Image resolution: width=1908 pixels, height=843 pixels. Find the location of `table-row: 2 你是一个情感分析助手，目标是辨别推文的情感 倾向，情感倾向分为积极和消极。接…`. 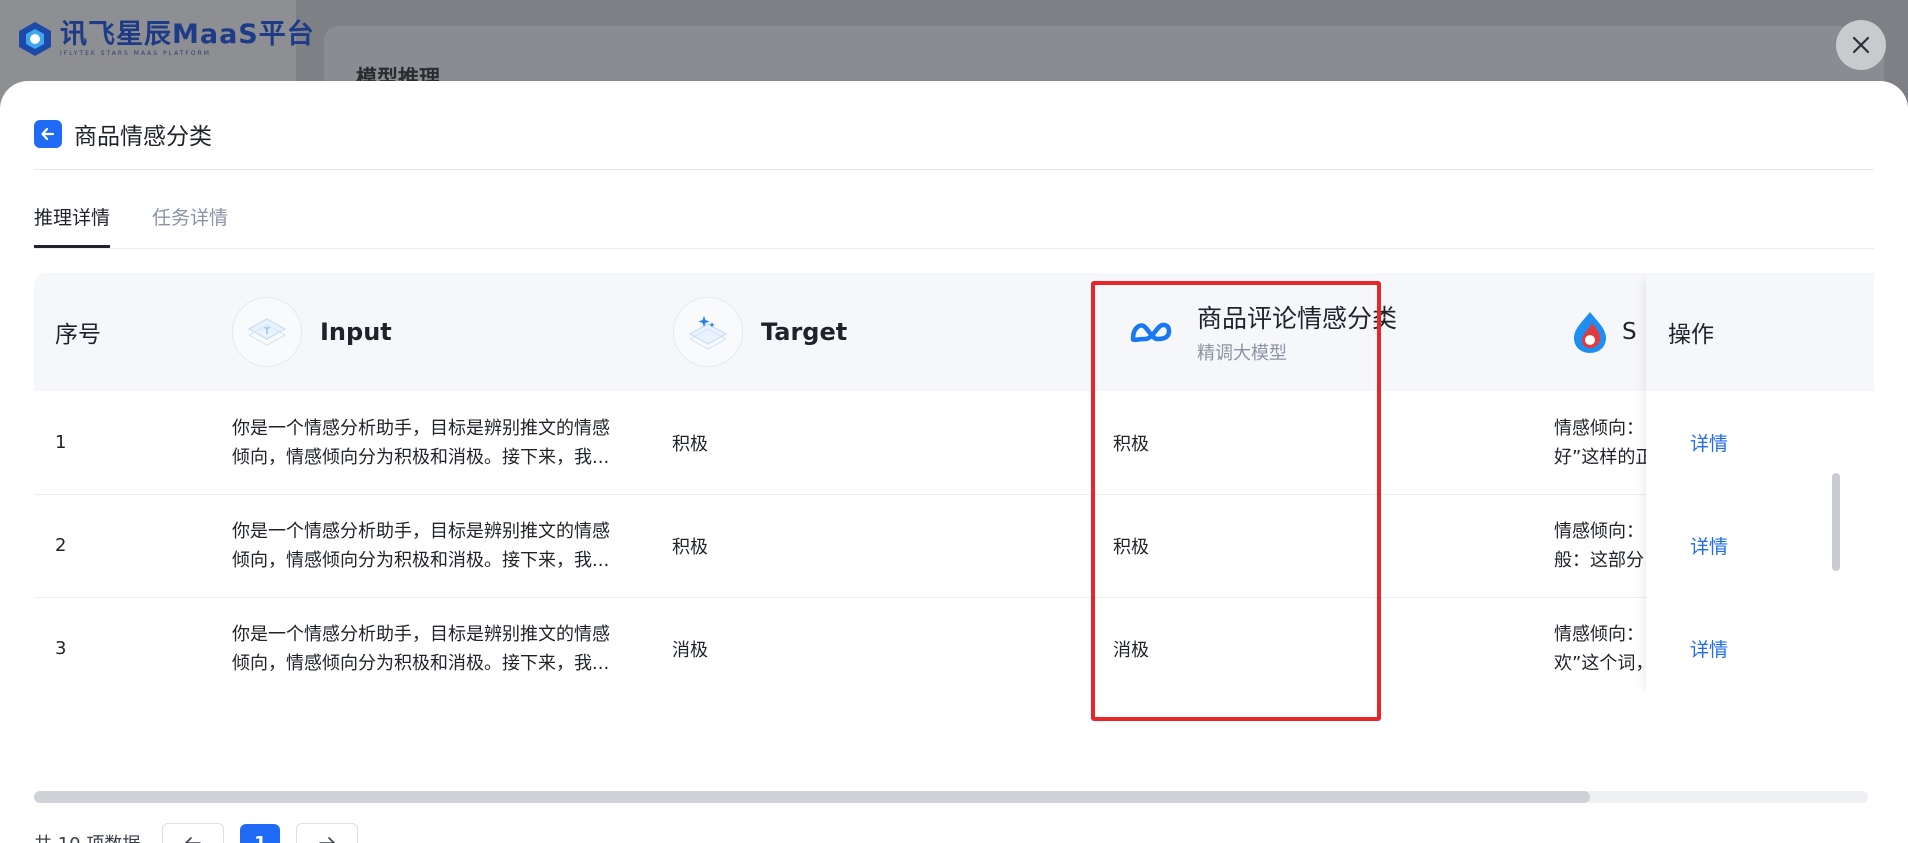

table-row: 2 你是一个情感分析助手，目标是辨别推文的情感 倾向，情感倾向分为积极和消极。接… is located at coordinates (954, 546).